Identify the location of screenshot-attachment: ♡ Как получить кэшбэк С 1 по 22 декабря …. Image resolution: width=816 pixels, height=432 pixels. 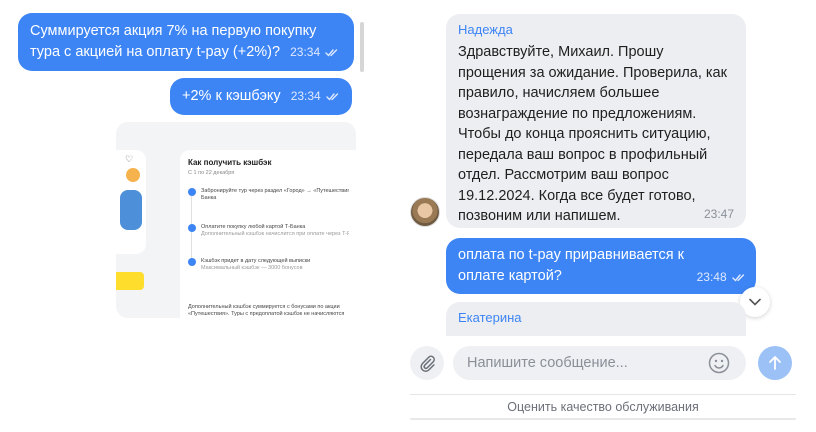
(236, 220).